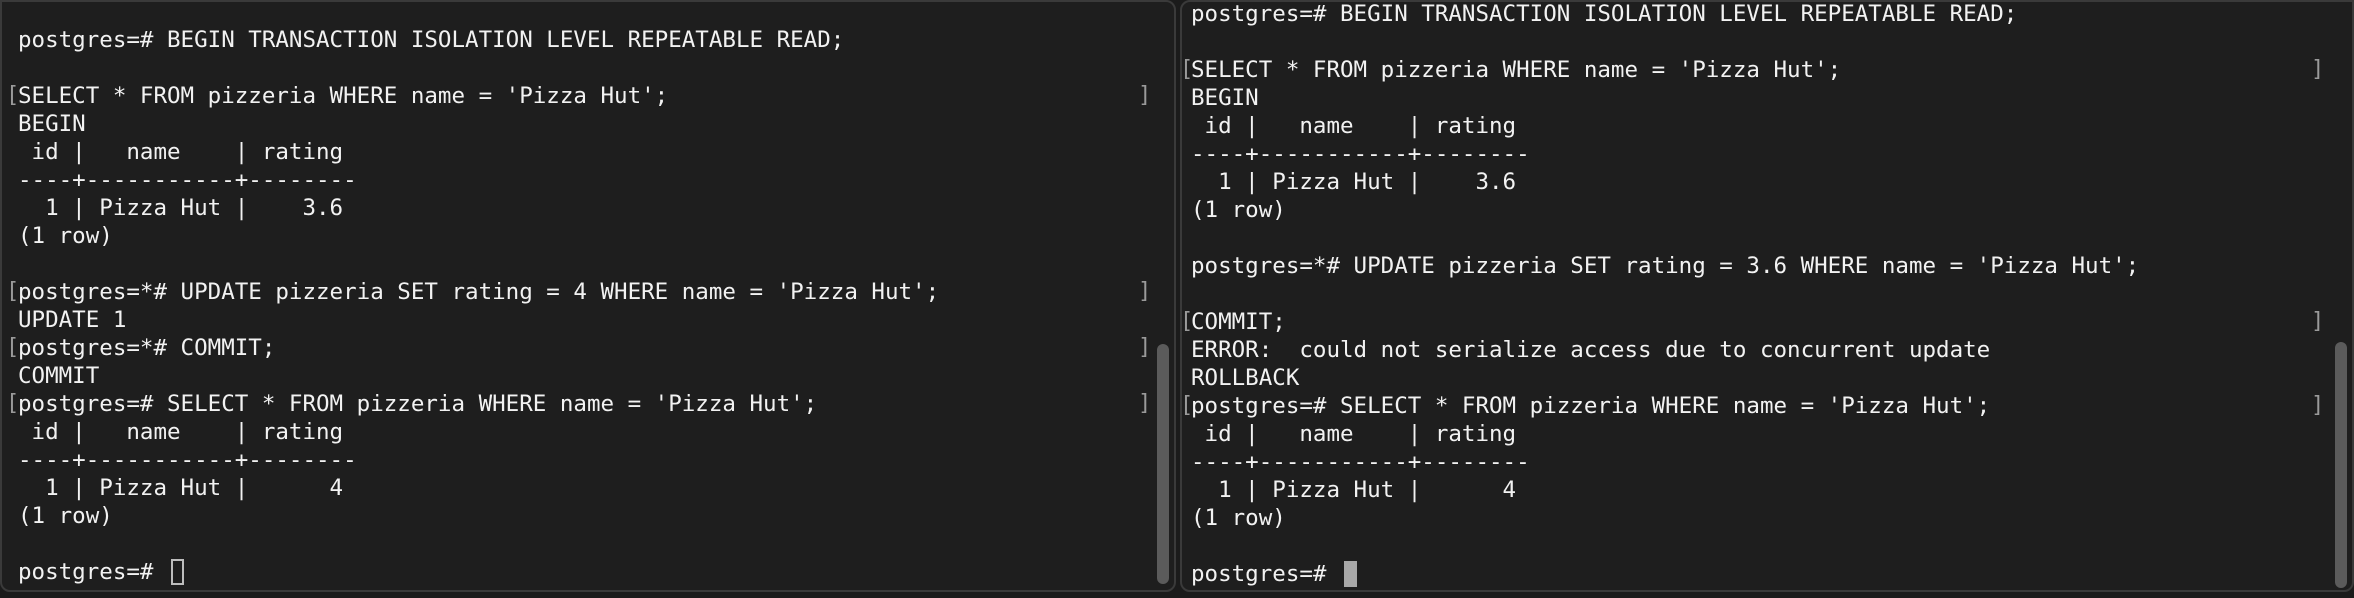 This screenshot has height=598, width=2354. I want to click on left-scrollbar-thumb, so click(1163, 464).